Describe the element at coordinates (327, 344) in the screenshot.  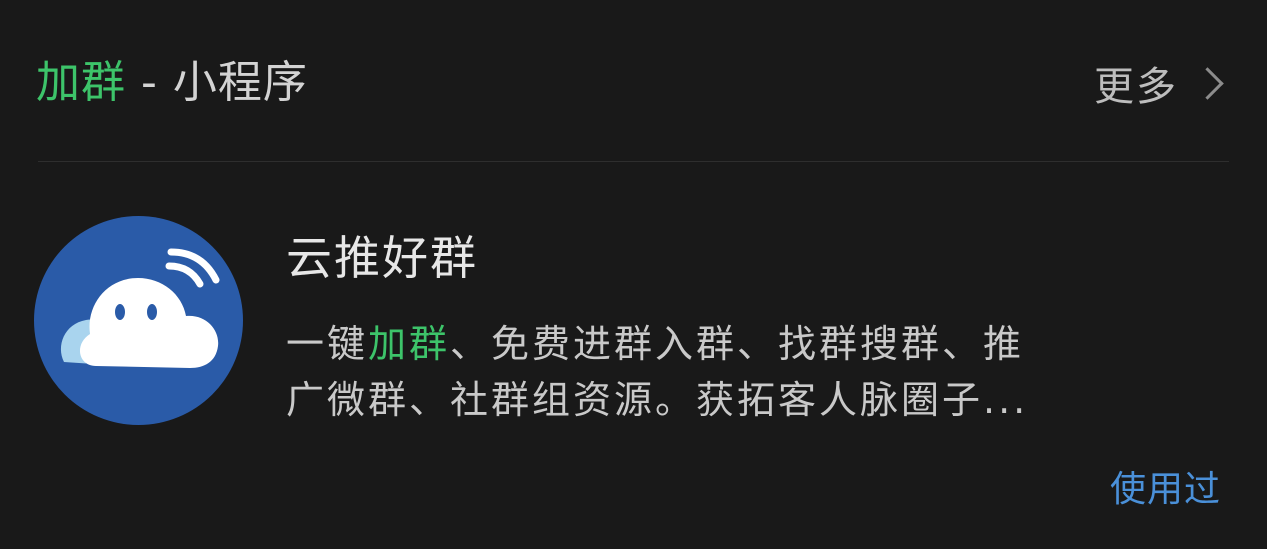
I see `description-prefix: 一键` at that location.